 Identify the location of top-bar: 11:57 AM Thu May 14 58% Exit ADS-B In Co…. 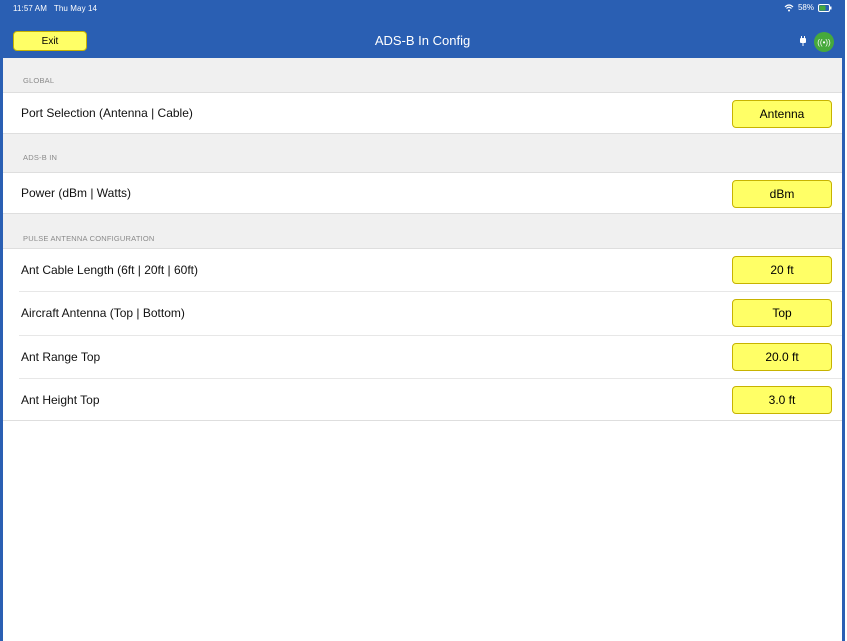
(422, 29).